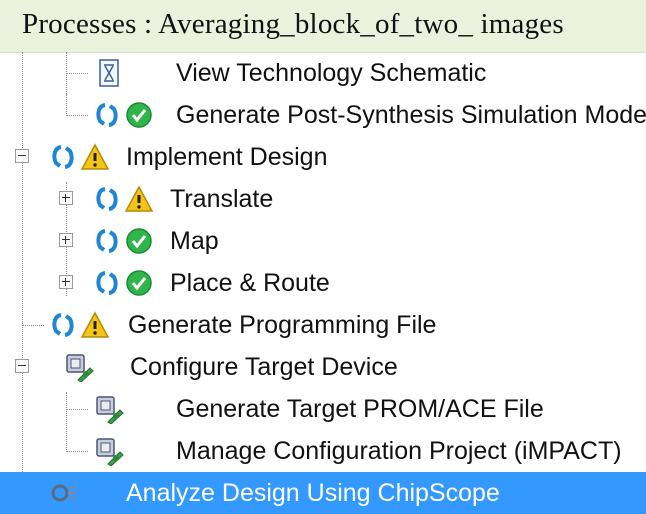  I want to click on tree-item-view-schematic: View Technology Schematic, so click(323, 73).